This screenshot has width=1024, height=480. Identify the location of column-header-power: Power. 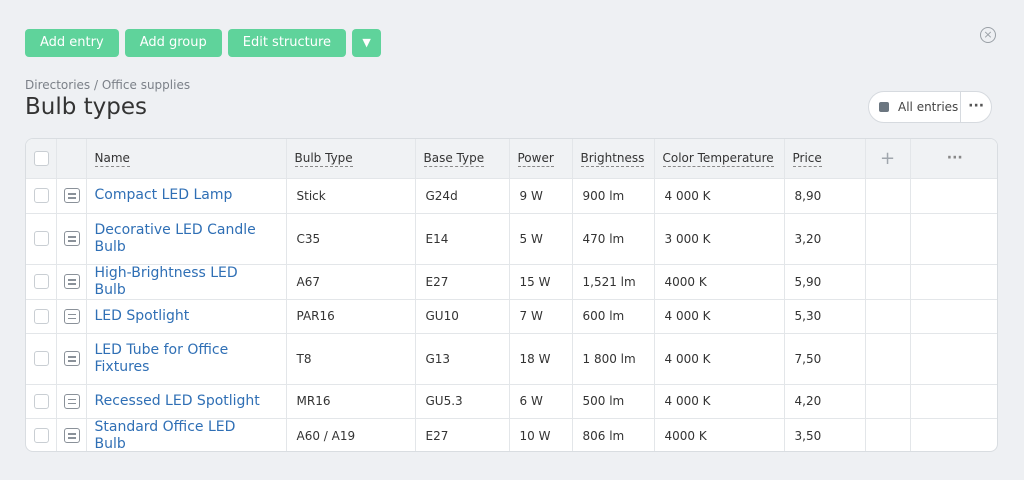
(541, 159).